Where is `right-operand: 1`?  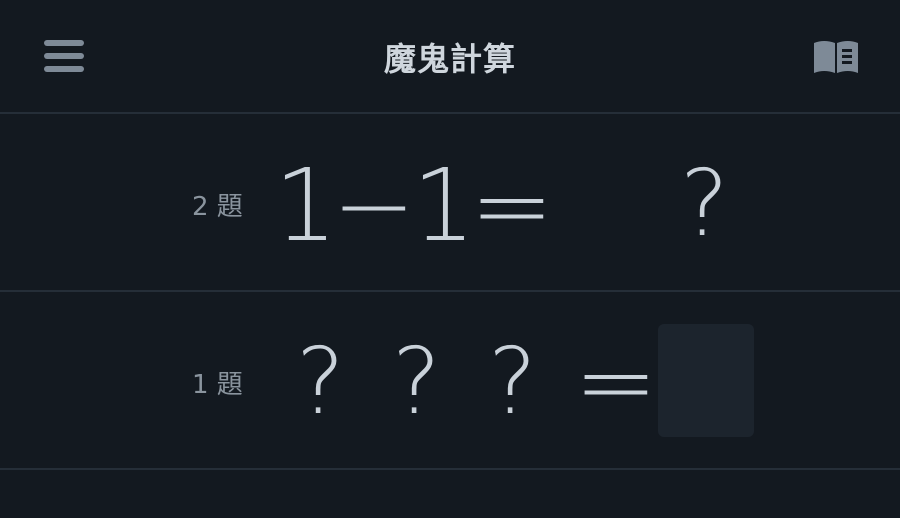
right-operand: 1 is located at coordinates (444, 205).